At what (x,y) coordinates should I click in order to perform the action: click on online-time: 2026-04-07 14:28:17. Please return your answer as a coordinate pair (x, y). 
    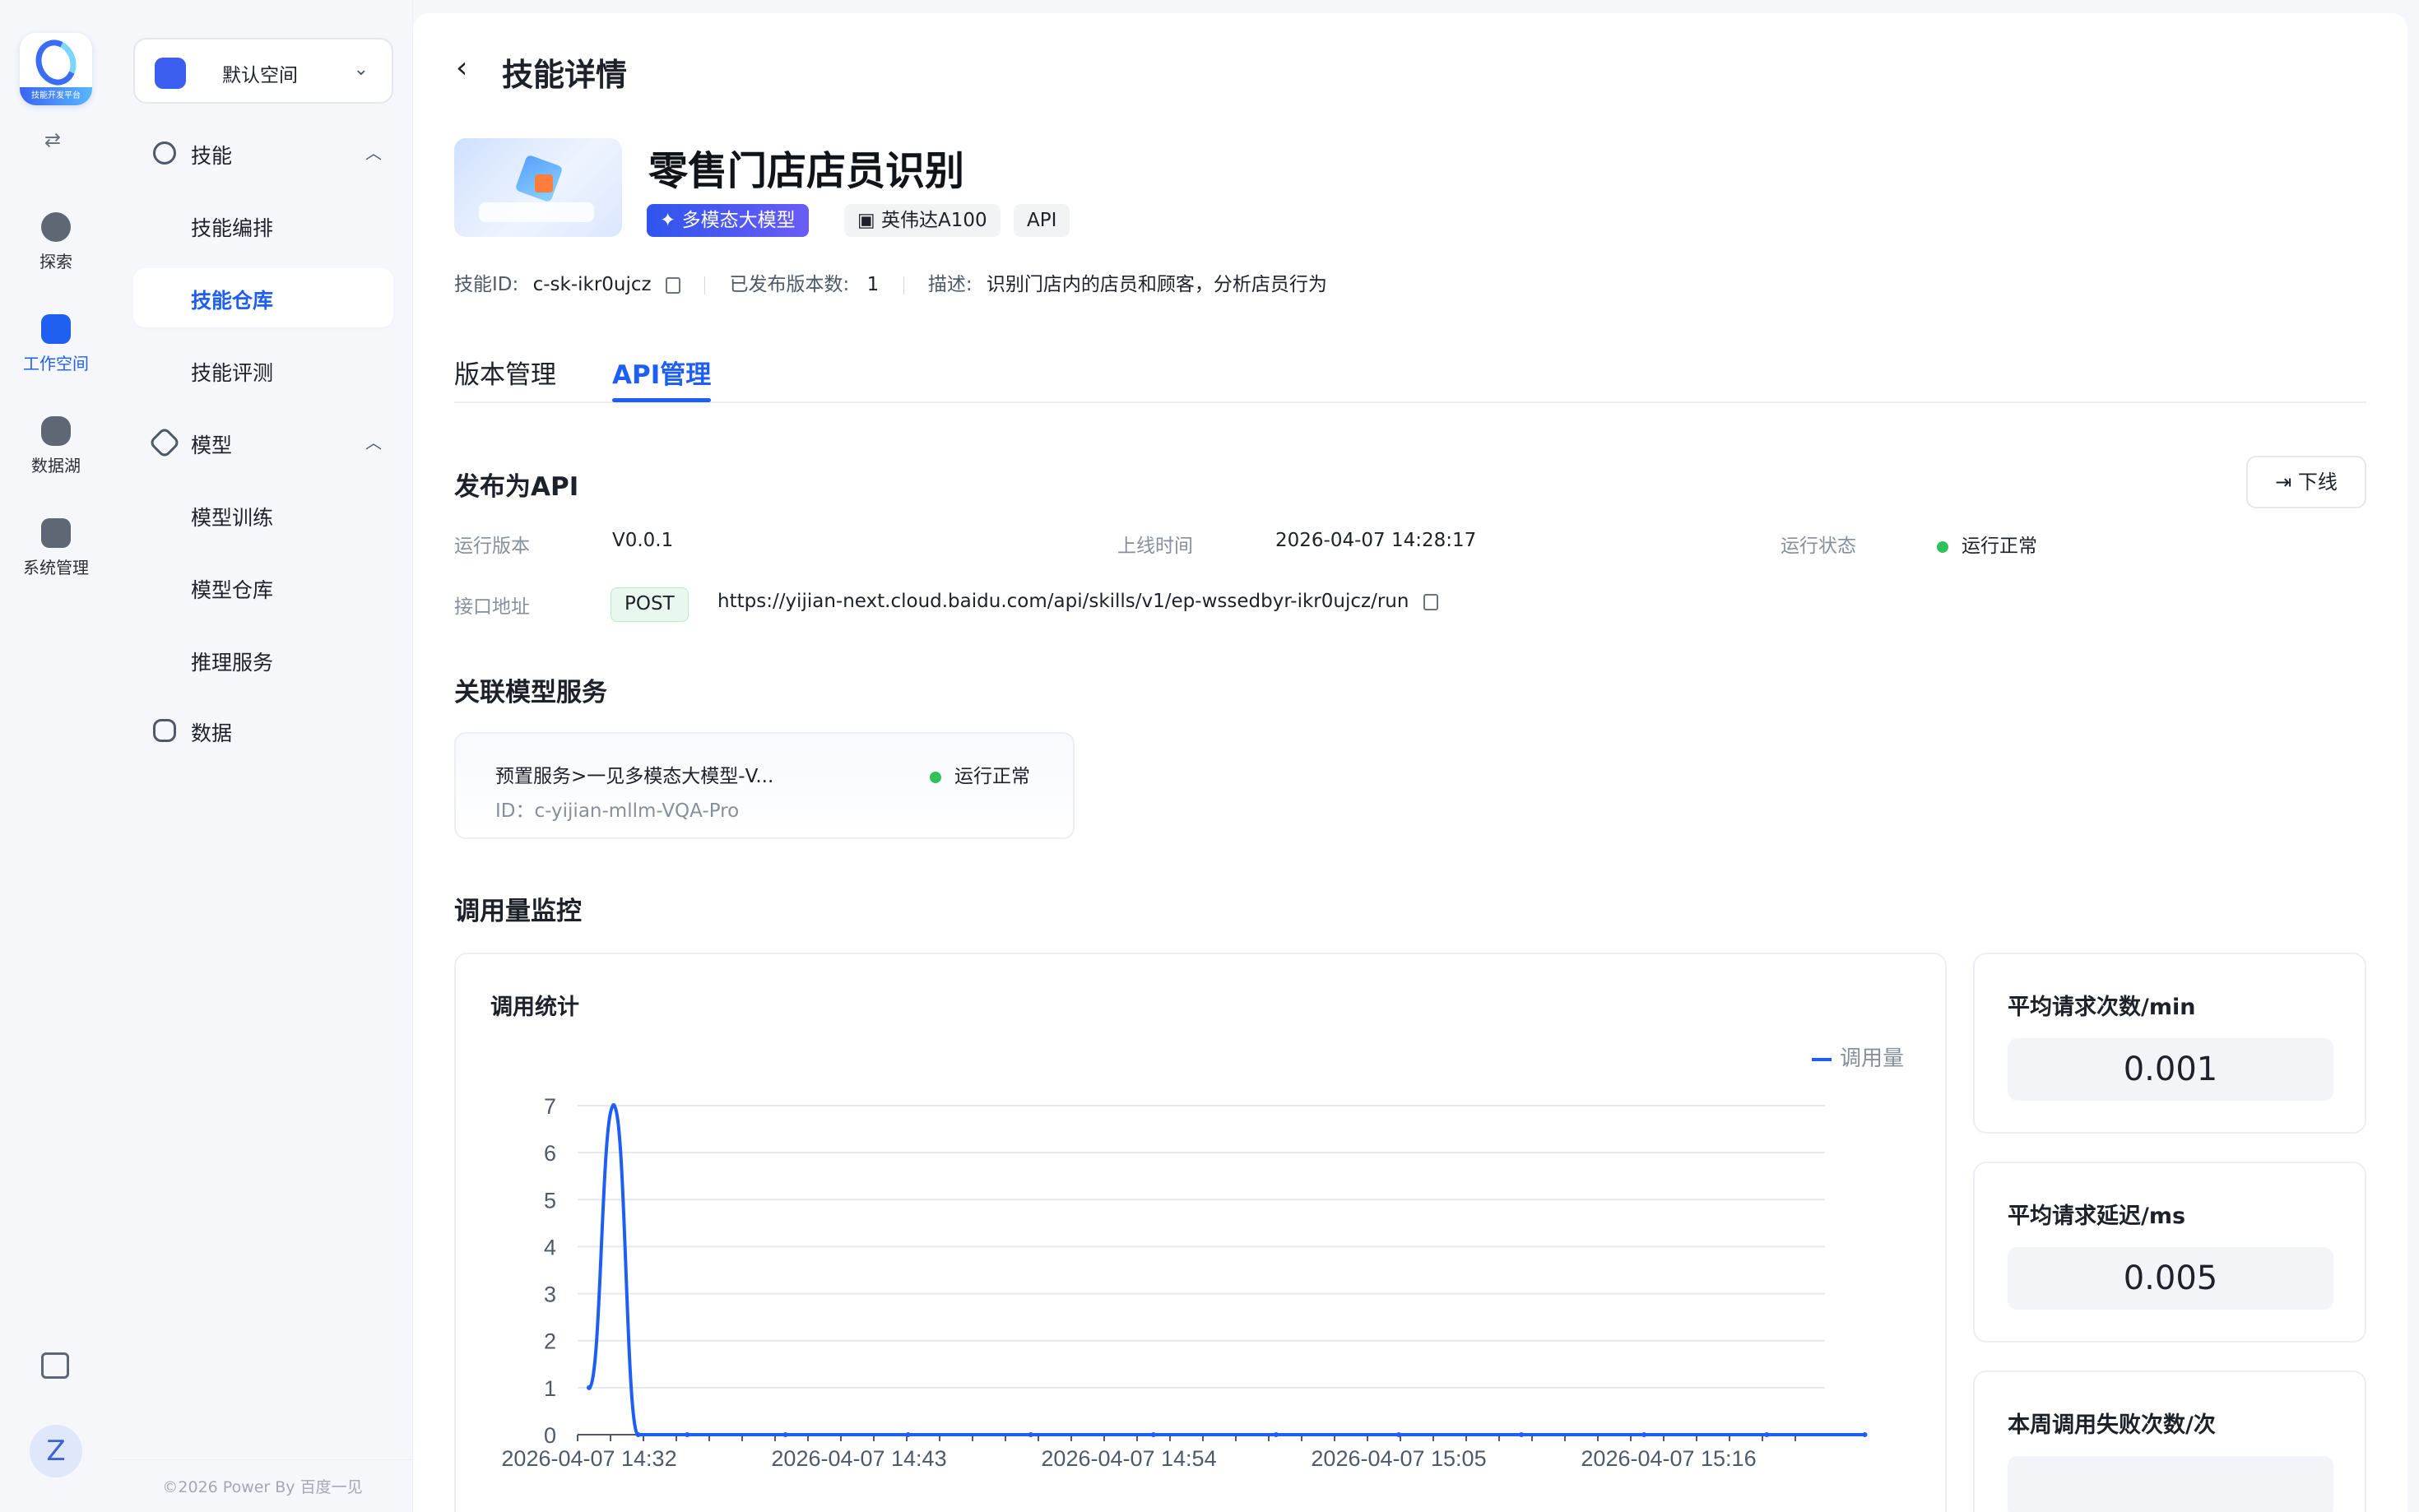
    Looking at the image, I should click on (1375, 540).